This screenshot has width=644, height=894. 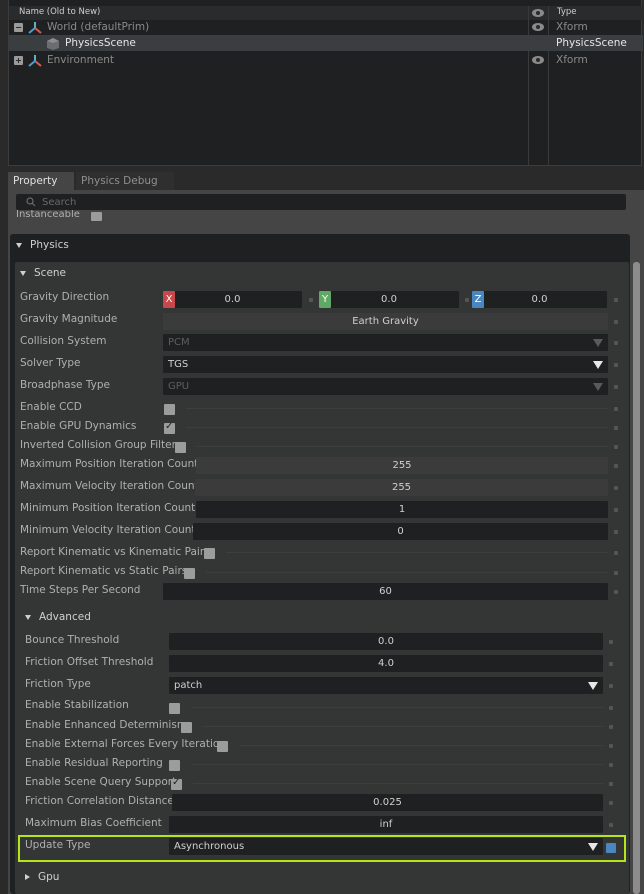 I want to click on physics-section-header: Physics, so click(x=42, y=245).